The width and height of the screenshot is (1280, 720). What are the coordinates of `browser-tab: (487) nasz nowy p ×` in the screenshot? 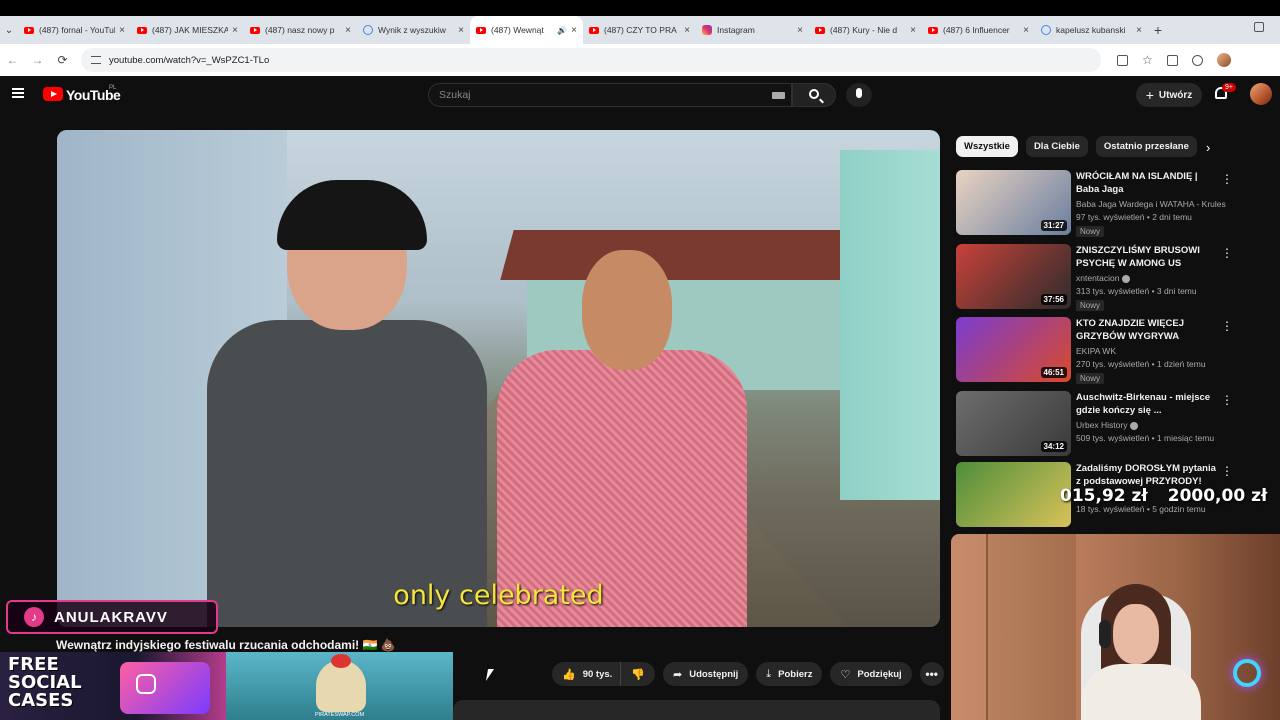 It's located at (300, 30).